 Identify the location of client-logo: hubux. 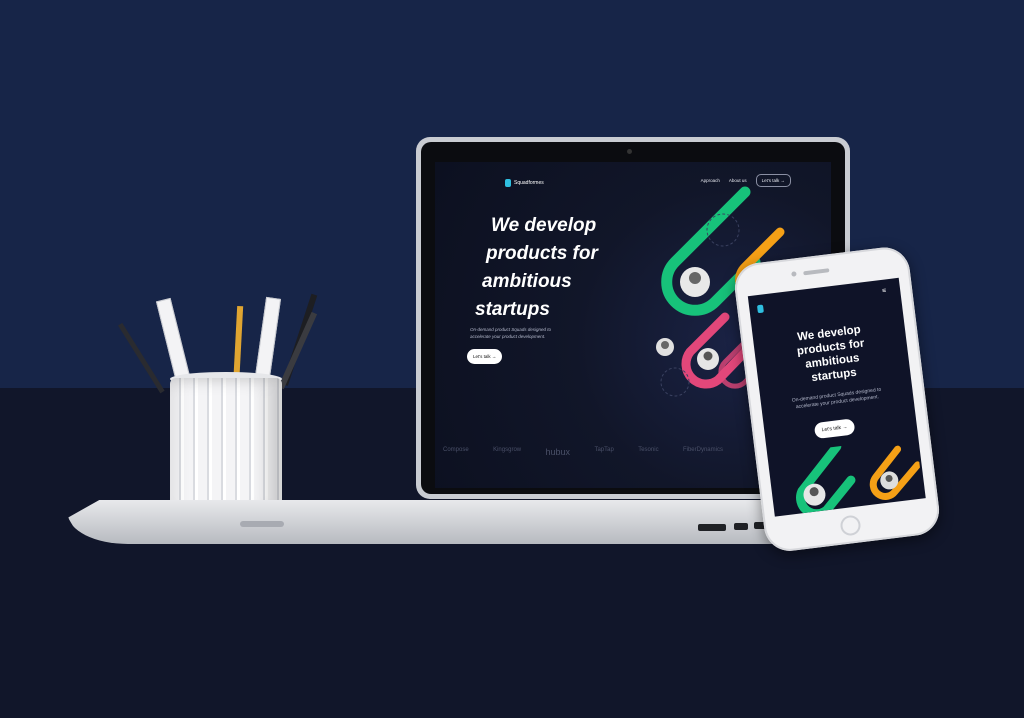
(558, 452).